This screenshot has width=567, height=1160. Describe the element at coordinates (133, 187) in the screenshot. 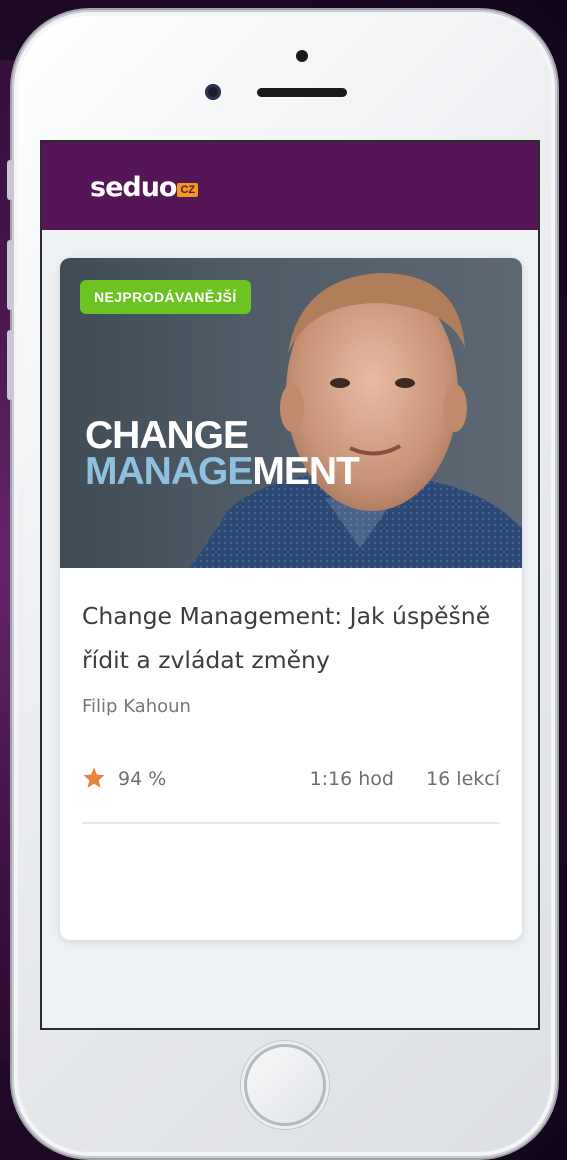

I see `logo-text: seduo` at that location.